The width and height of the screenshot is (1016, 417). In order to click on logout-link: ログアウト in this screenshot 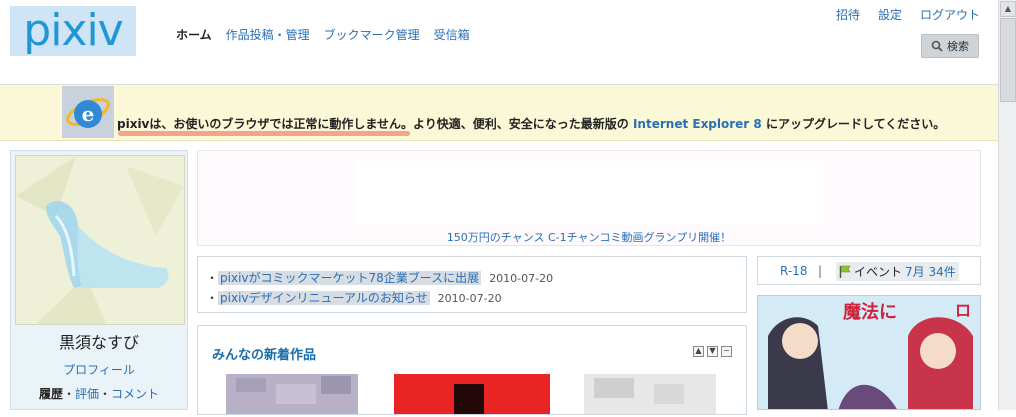, I will do `click(950, 14)`.